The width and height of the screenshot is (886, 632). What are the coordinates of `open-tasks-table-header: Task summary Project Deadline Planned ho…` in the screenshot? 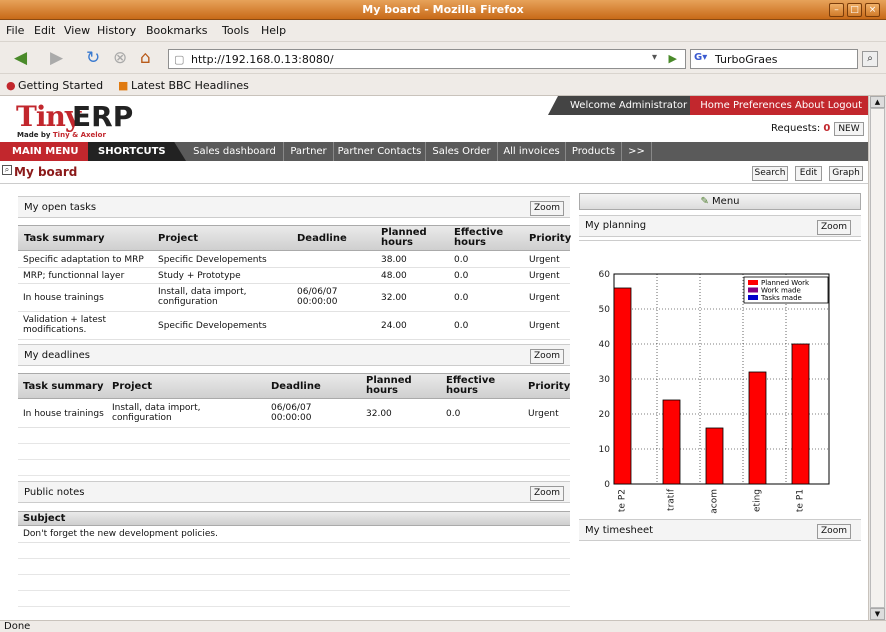 It's located at (294, 238).